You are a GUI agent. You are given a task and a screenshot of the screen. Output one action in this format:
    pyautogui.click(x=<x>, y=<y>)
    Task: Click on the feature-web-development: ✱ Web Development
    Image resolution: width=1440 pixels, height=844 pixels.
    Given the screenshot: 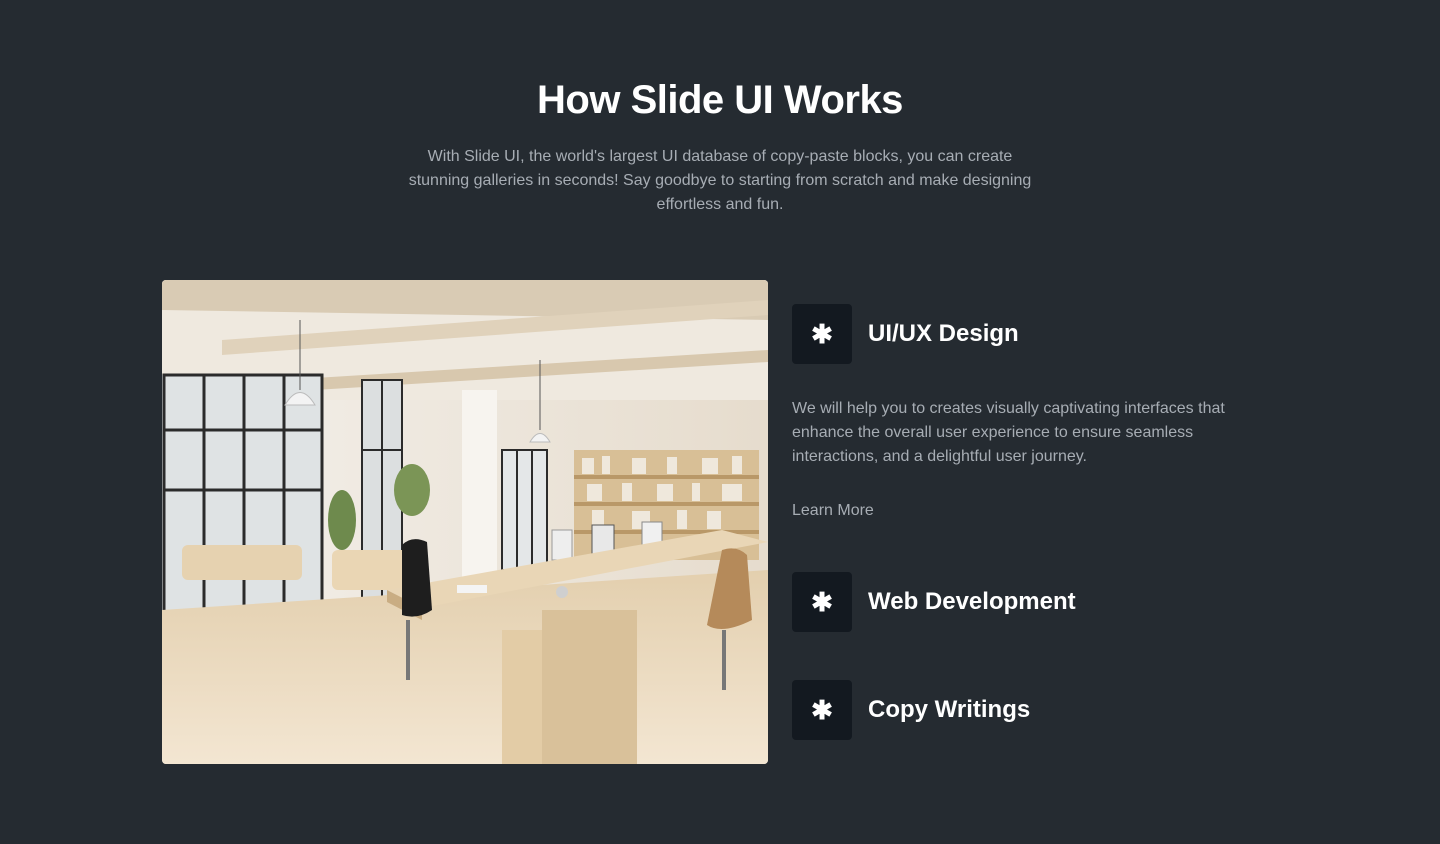 What is the action you would take?
    pyautogui.click(x=934, y=602)
    